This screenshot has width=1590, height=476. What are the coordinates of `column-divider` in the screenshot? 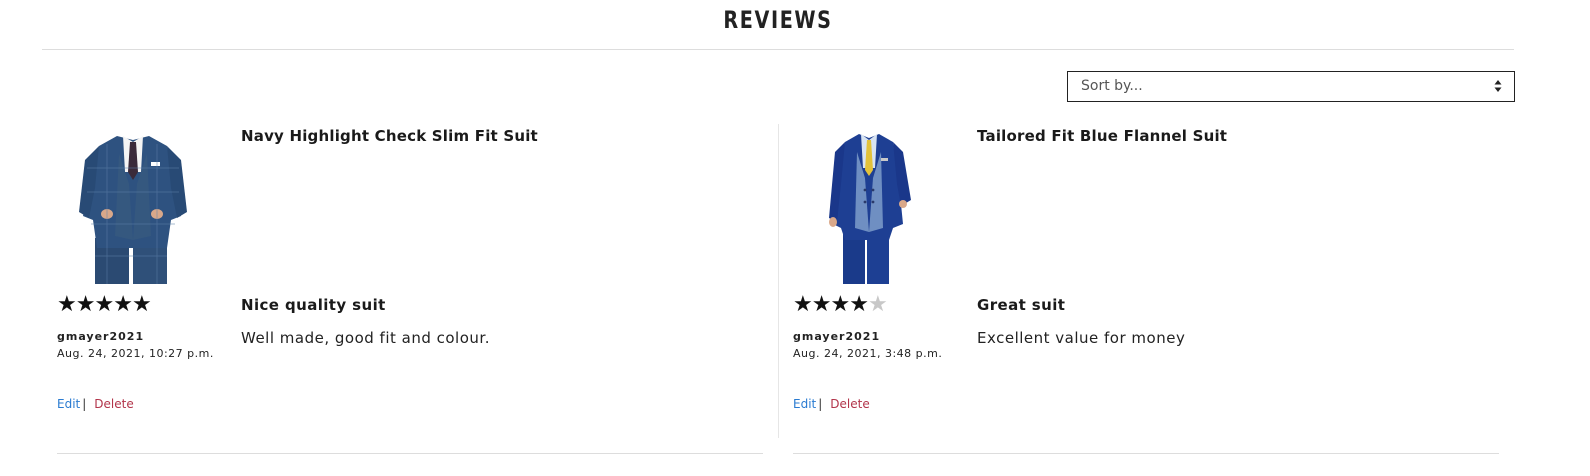 It's located at (778, 281).